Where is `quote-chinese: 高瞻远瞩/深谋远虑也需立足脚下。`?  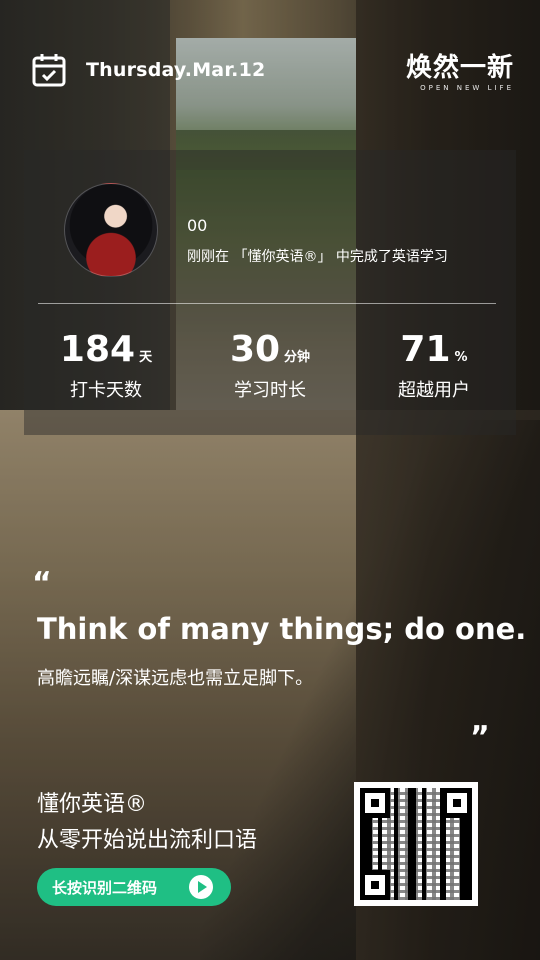 quote-chinese: 高瞻远瞩/深谋远虑也需立足脚下。 is located at coordinates (175, 678).